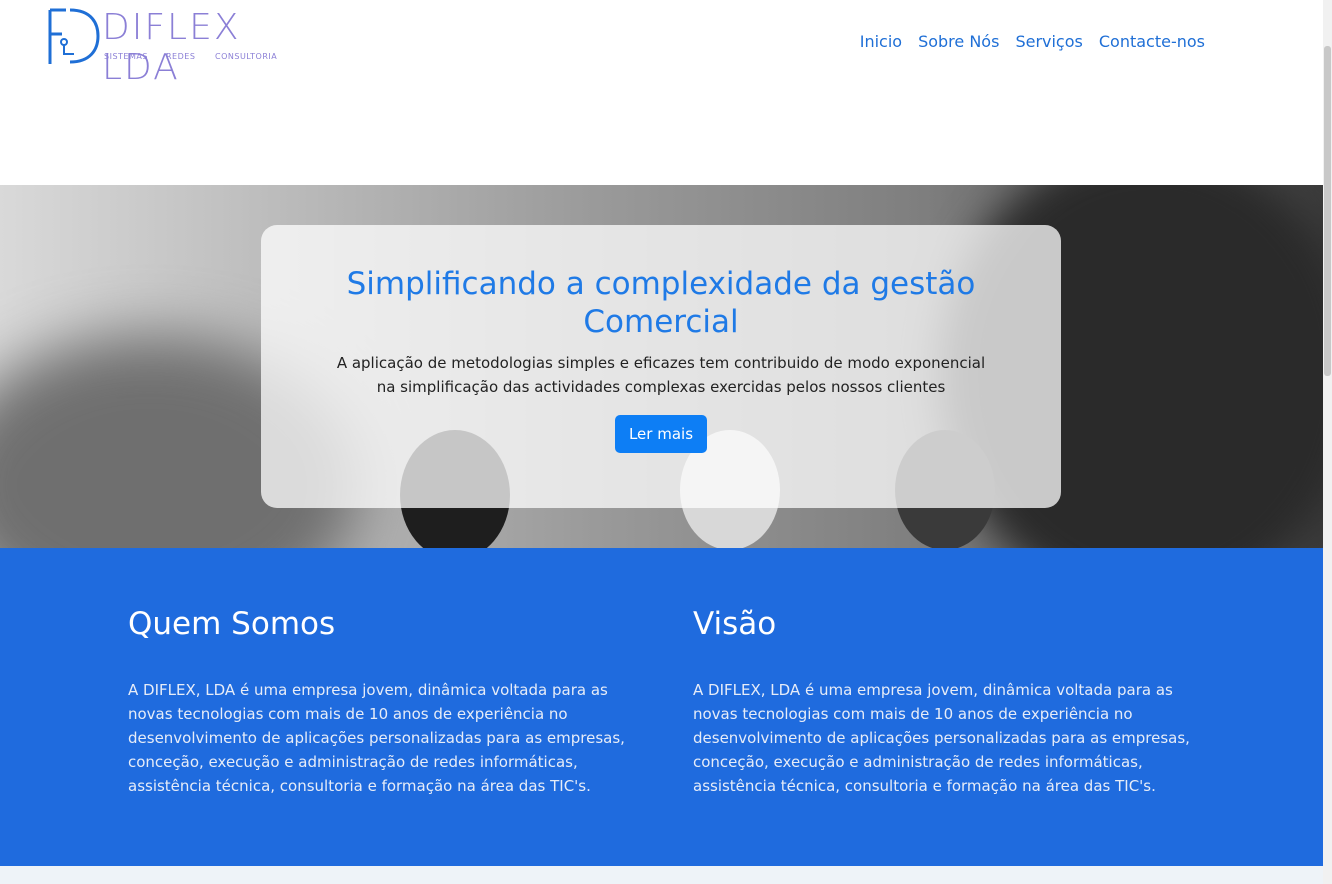 This screenshot has height=884, width=1332. What do you see at coordinates (958, 42) in the screenshot?
I see `nav-link-sobre-nos: Sobre Nós` at bounding box center [958, 42].